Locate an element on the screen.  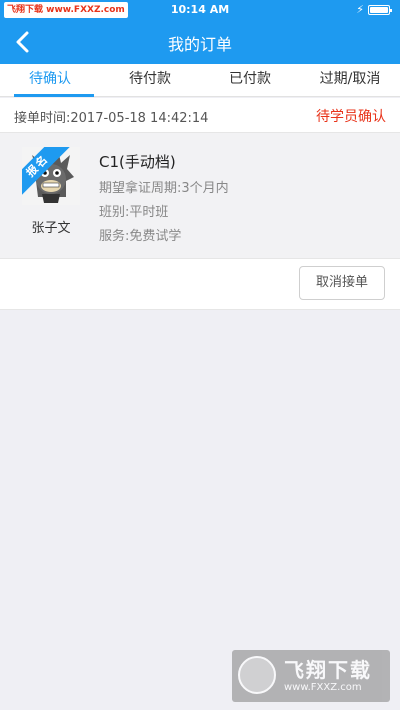
order-header: 接单时间:2017-05-18 14:42:14 待学员确认 is located at coordinates (200, 115).